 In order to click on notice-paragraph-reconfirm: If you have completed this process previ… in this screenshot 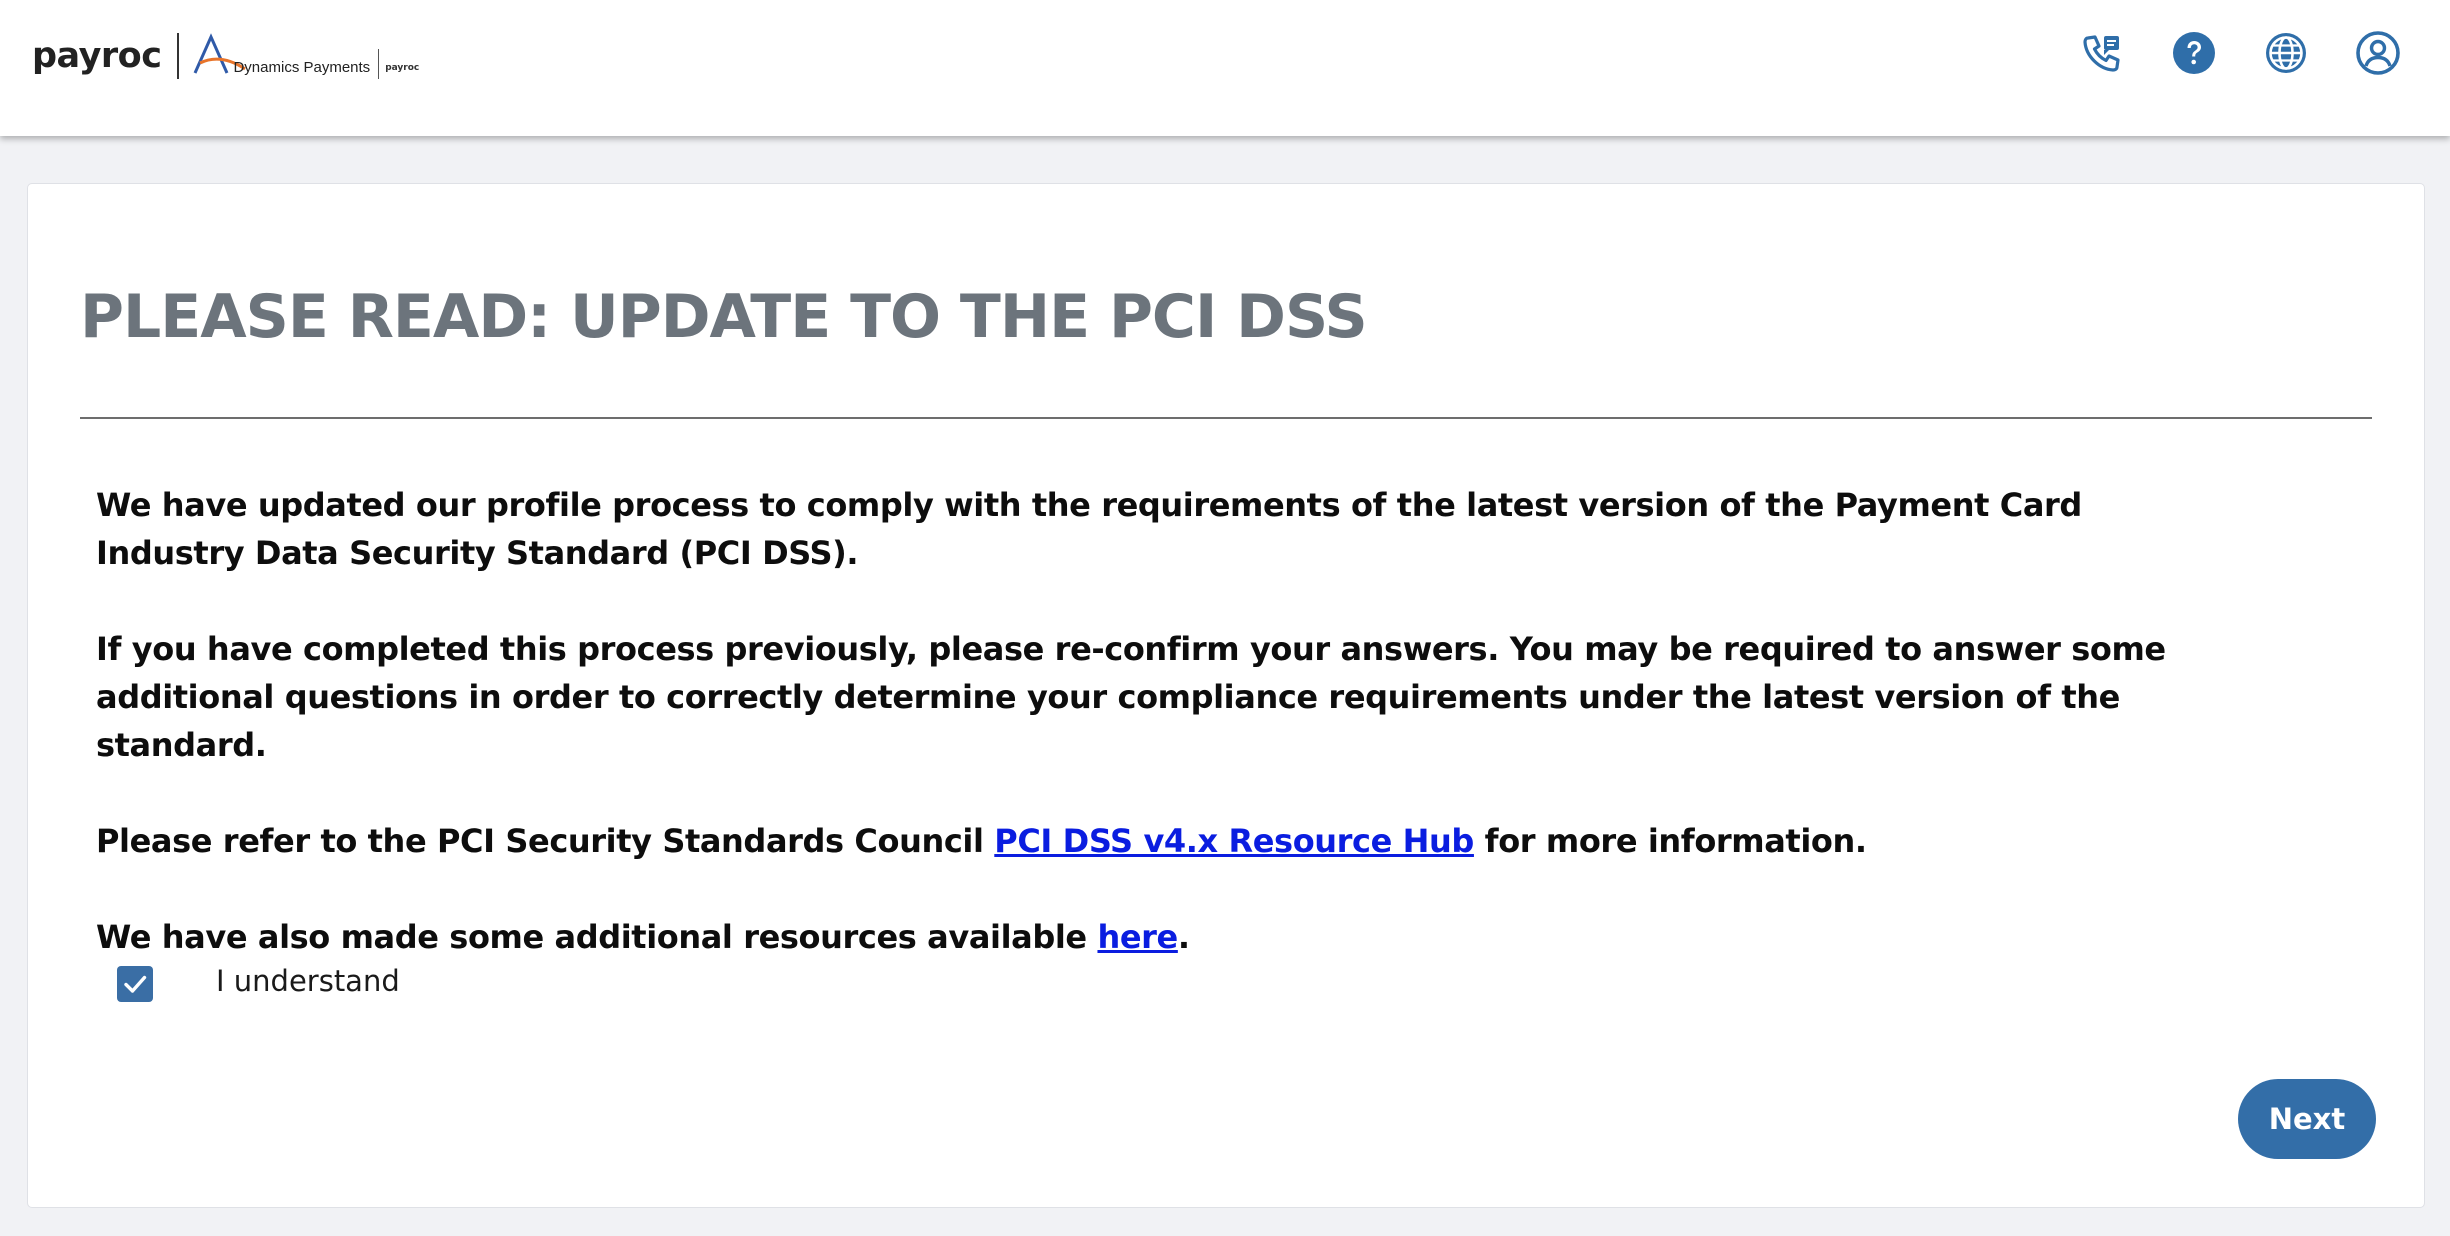, I will do `click(1131, 697)`.